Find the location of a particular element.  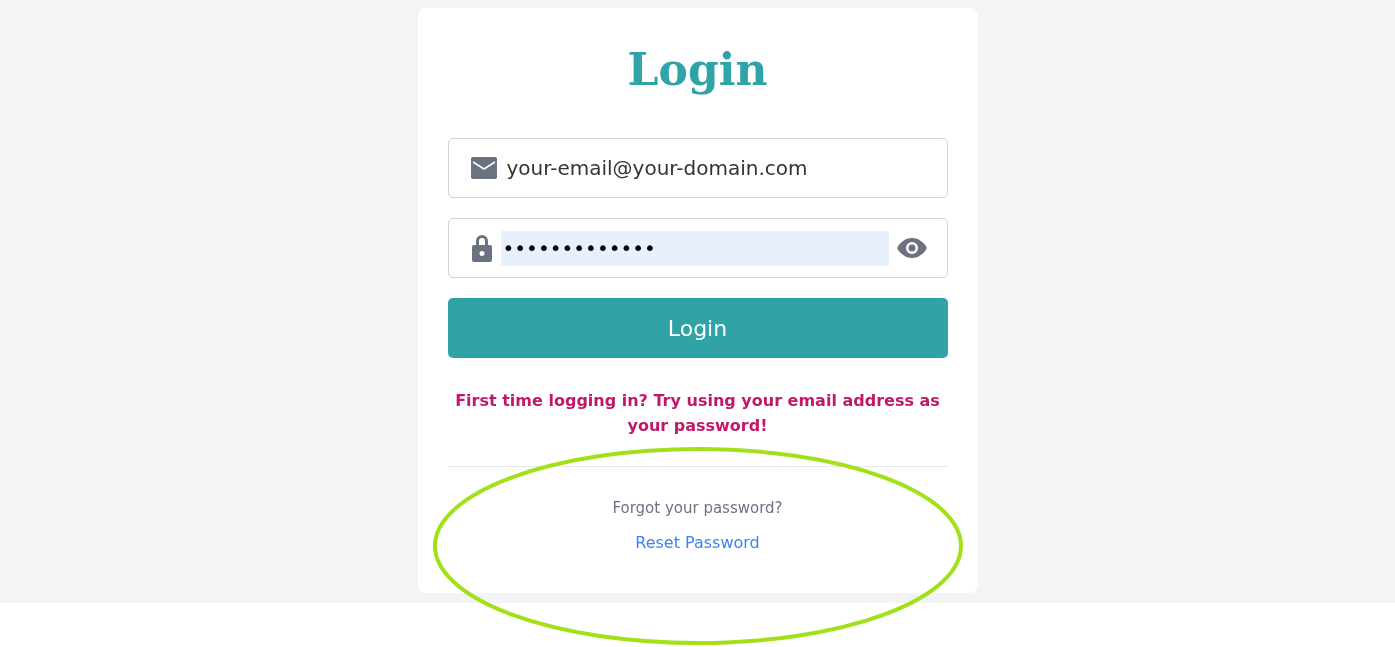

forgot-password-text: Forgot your password? is located at coordinates (697, 508).